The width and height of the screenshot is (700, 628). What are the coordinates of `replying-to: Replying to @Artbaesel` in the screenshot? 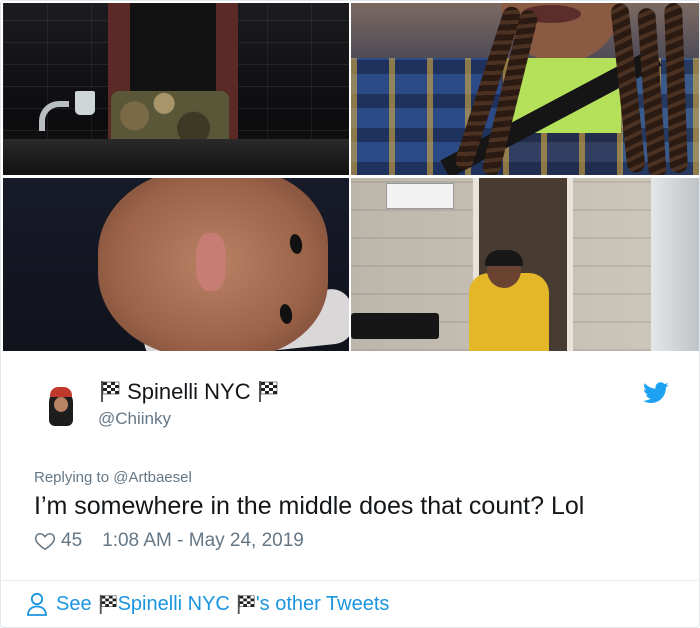 It's located at (113, 477).